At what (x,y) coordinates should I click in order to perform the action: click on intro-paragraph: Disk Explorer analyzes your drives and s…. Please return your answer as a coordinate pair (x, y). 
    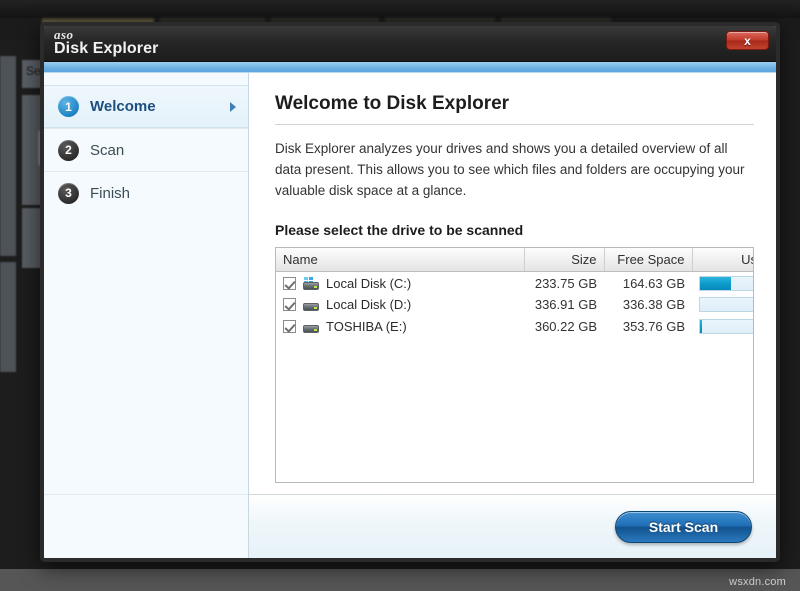
    Looking at the image, I should click on (510, 169).